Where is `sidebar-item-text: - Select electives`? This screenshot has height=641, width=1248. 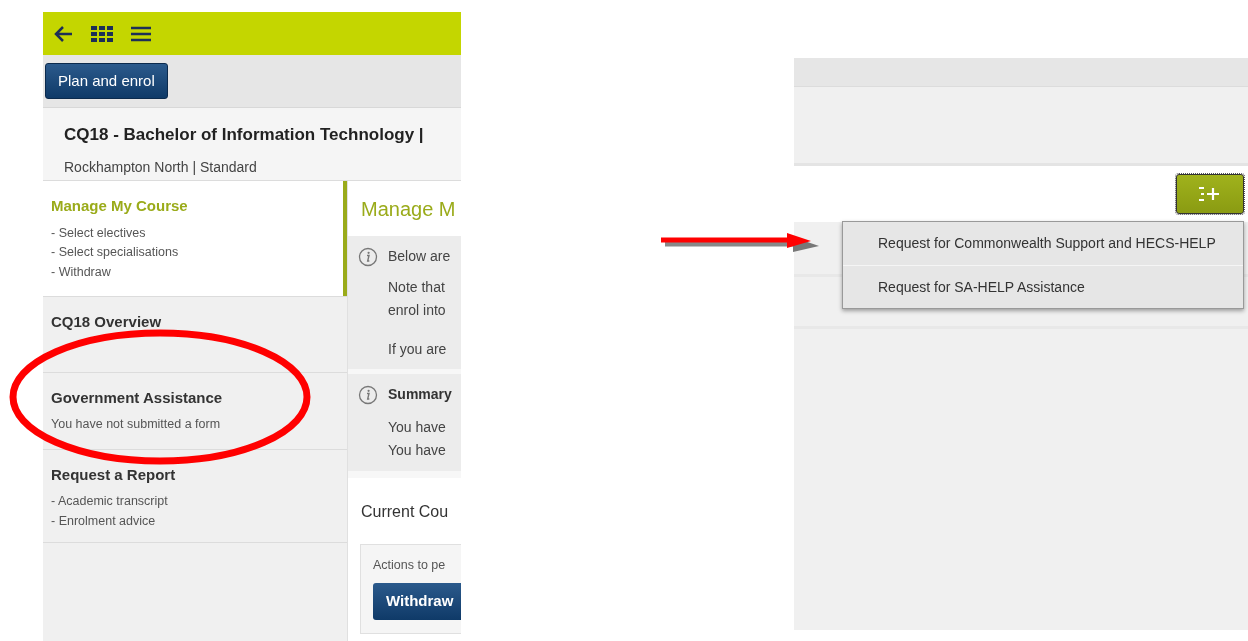 sidebar-item-text: - Select electives is located at coordinates (99, 233).